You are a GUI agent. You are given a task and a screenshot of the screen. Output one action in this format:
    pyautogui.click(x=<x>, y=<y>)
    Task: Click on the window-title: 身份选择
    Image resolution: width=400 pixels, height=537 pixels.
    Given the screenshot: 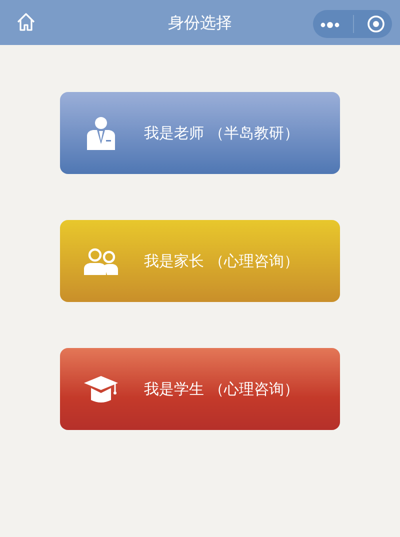 What is the action you would take?
    pyautogui.click(x=200, y=23)
    